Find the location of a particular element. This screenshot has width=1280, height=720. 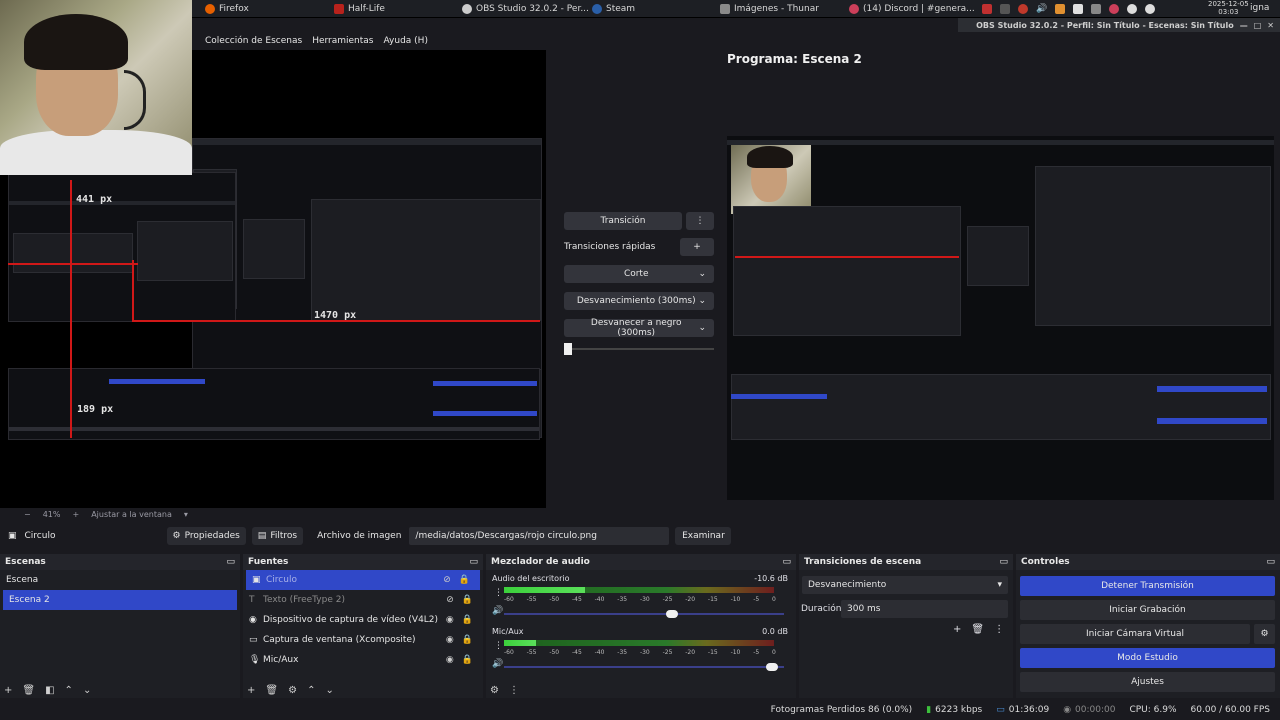

volume-icon: 🔊 is located at coordinates (1041, 9).